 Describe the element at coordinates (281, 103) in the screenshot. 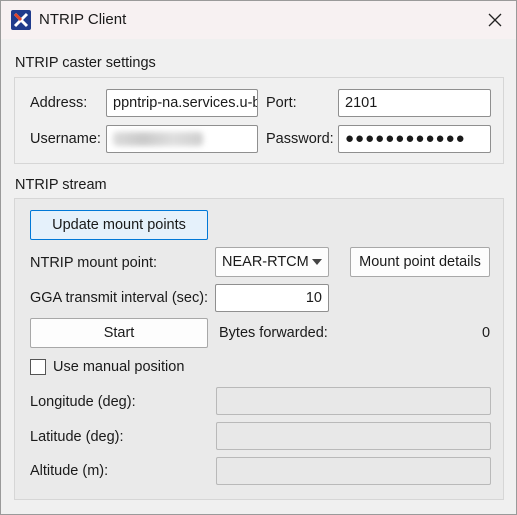

I see `port-label: Port:` at that location.